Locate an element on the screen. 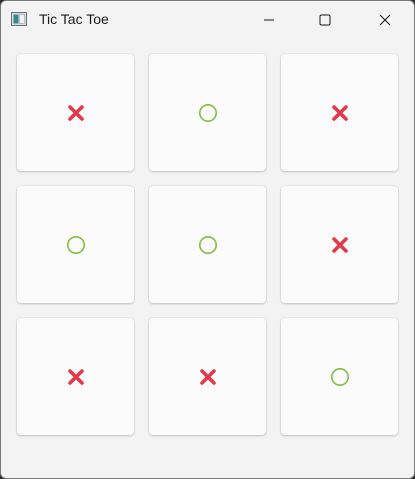 This screenshot has width=415, height=479. window-title: Tic Tac Toe is located at coordinates (74, 19).